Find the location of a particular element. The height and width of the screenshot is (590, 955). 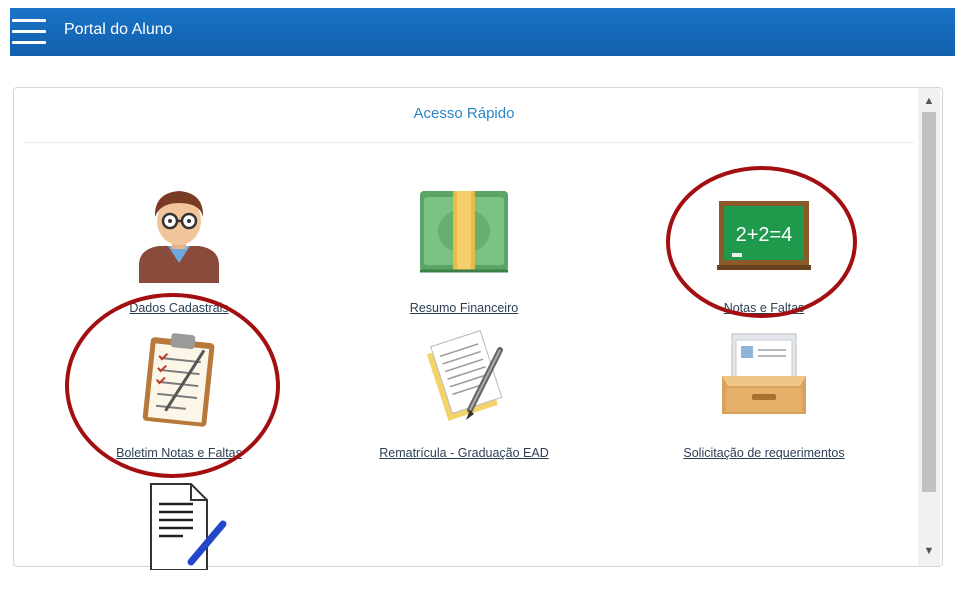

highlight-ring-notas is located at coordinates (761, 242).